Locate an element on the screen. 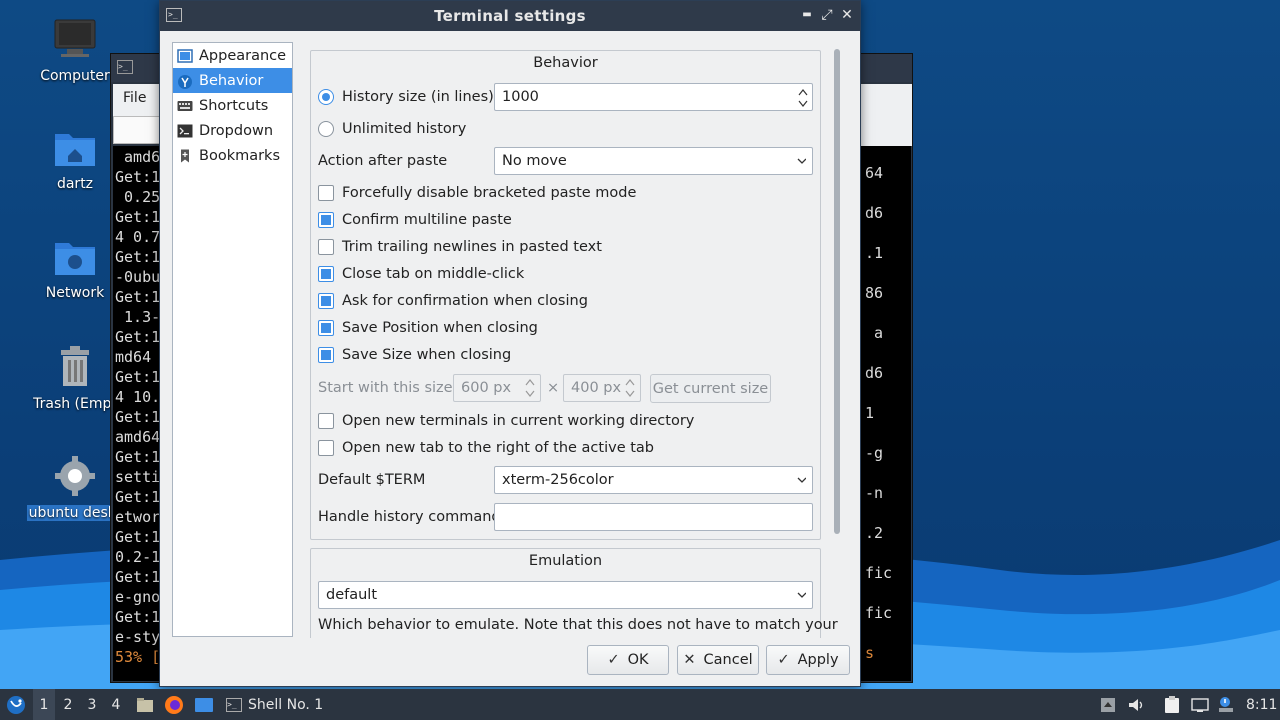  taskbar-task-shell: >_ Shell No. 1 is located at coordinates (292, 704).